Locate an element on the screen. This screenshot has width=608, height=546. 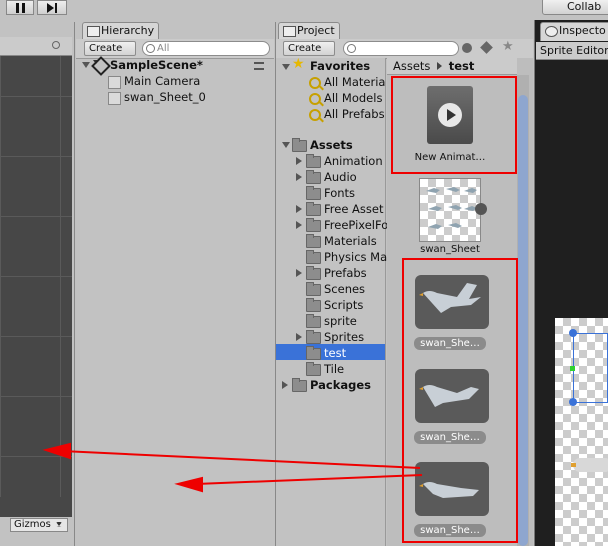
top-toolbar: Collab is located at coordinates (304, 10).